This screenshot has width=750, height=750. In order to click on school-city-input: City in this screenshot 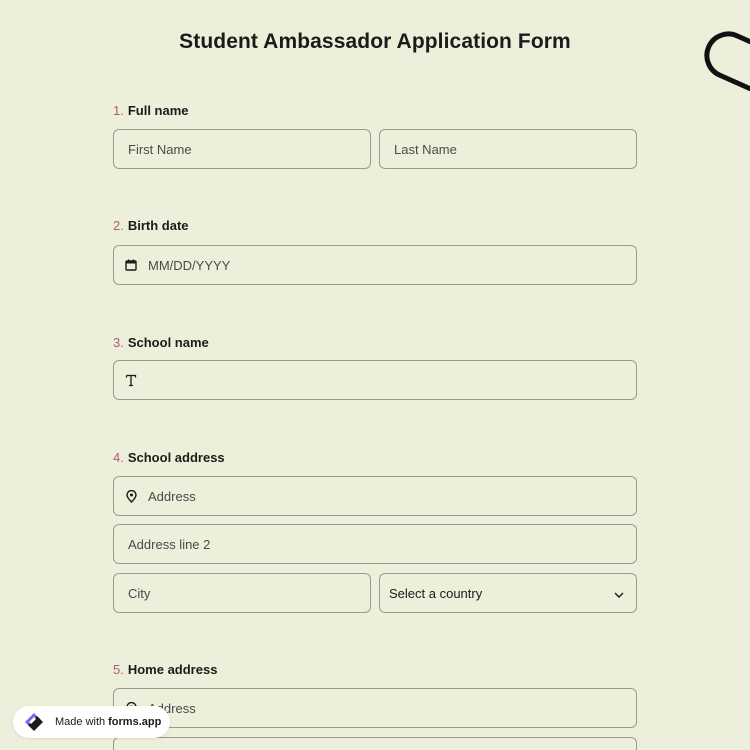, I will do `click(242, 593)`.